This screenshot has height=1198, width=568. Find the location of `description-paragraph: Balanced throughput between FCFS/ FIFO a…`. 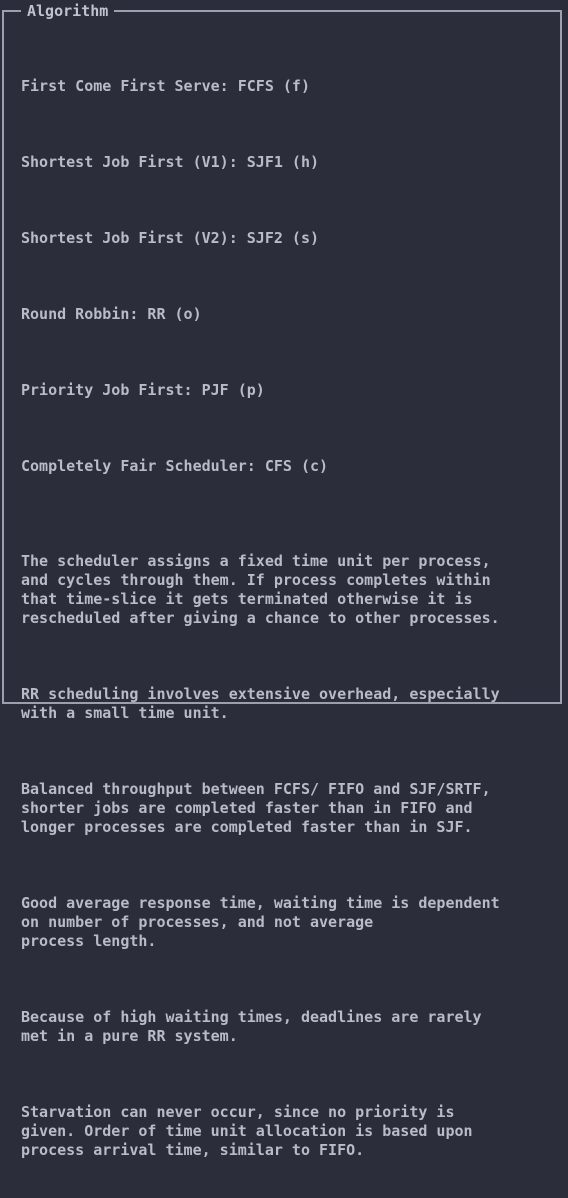

description-paragraph: Balanced throughput between FCFS/ FIFO a… is located at coordinates (256, 808).